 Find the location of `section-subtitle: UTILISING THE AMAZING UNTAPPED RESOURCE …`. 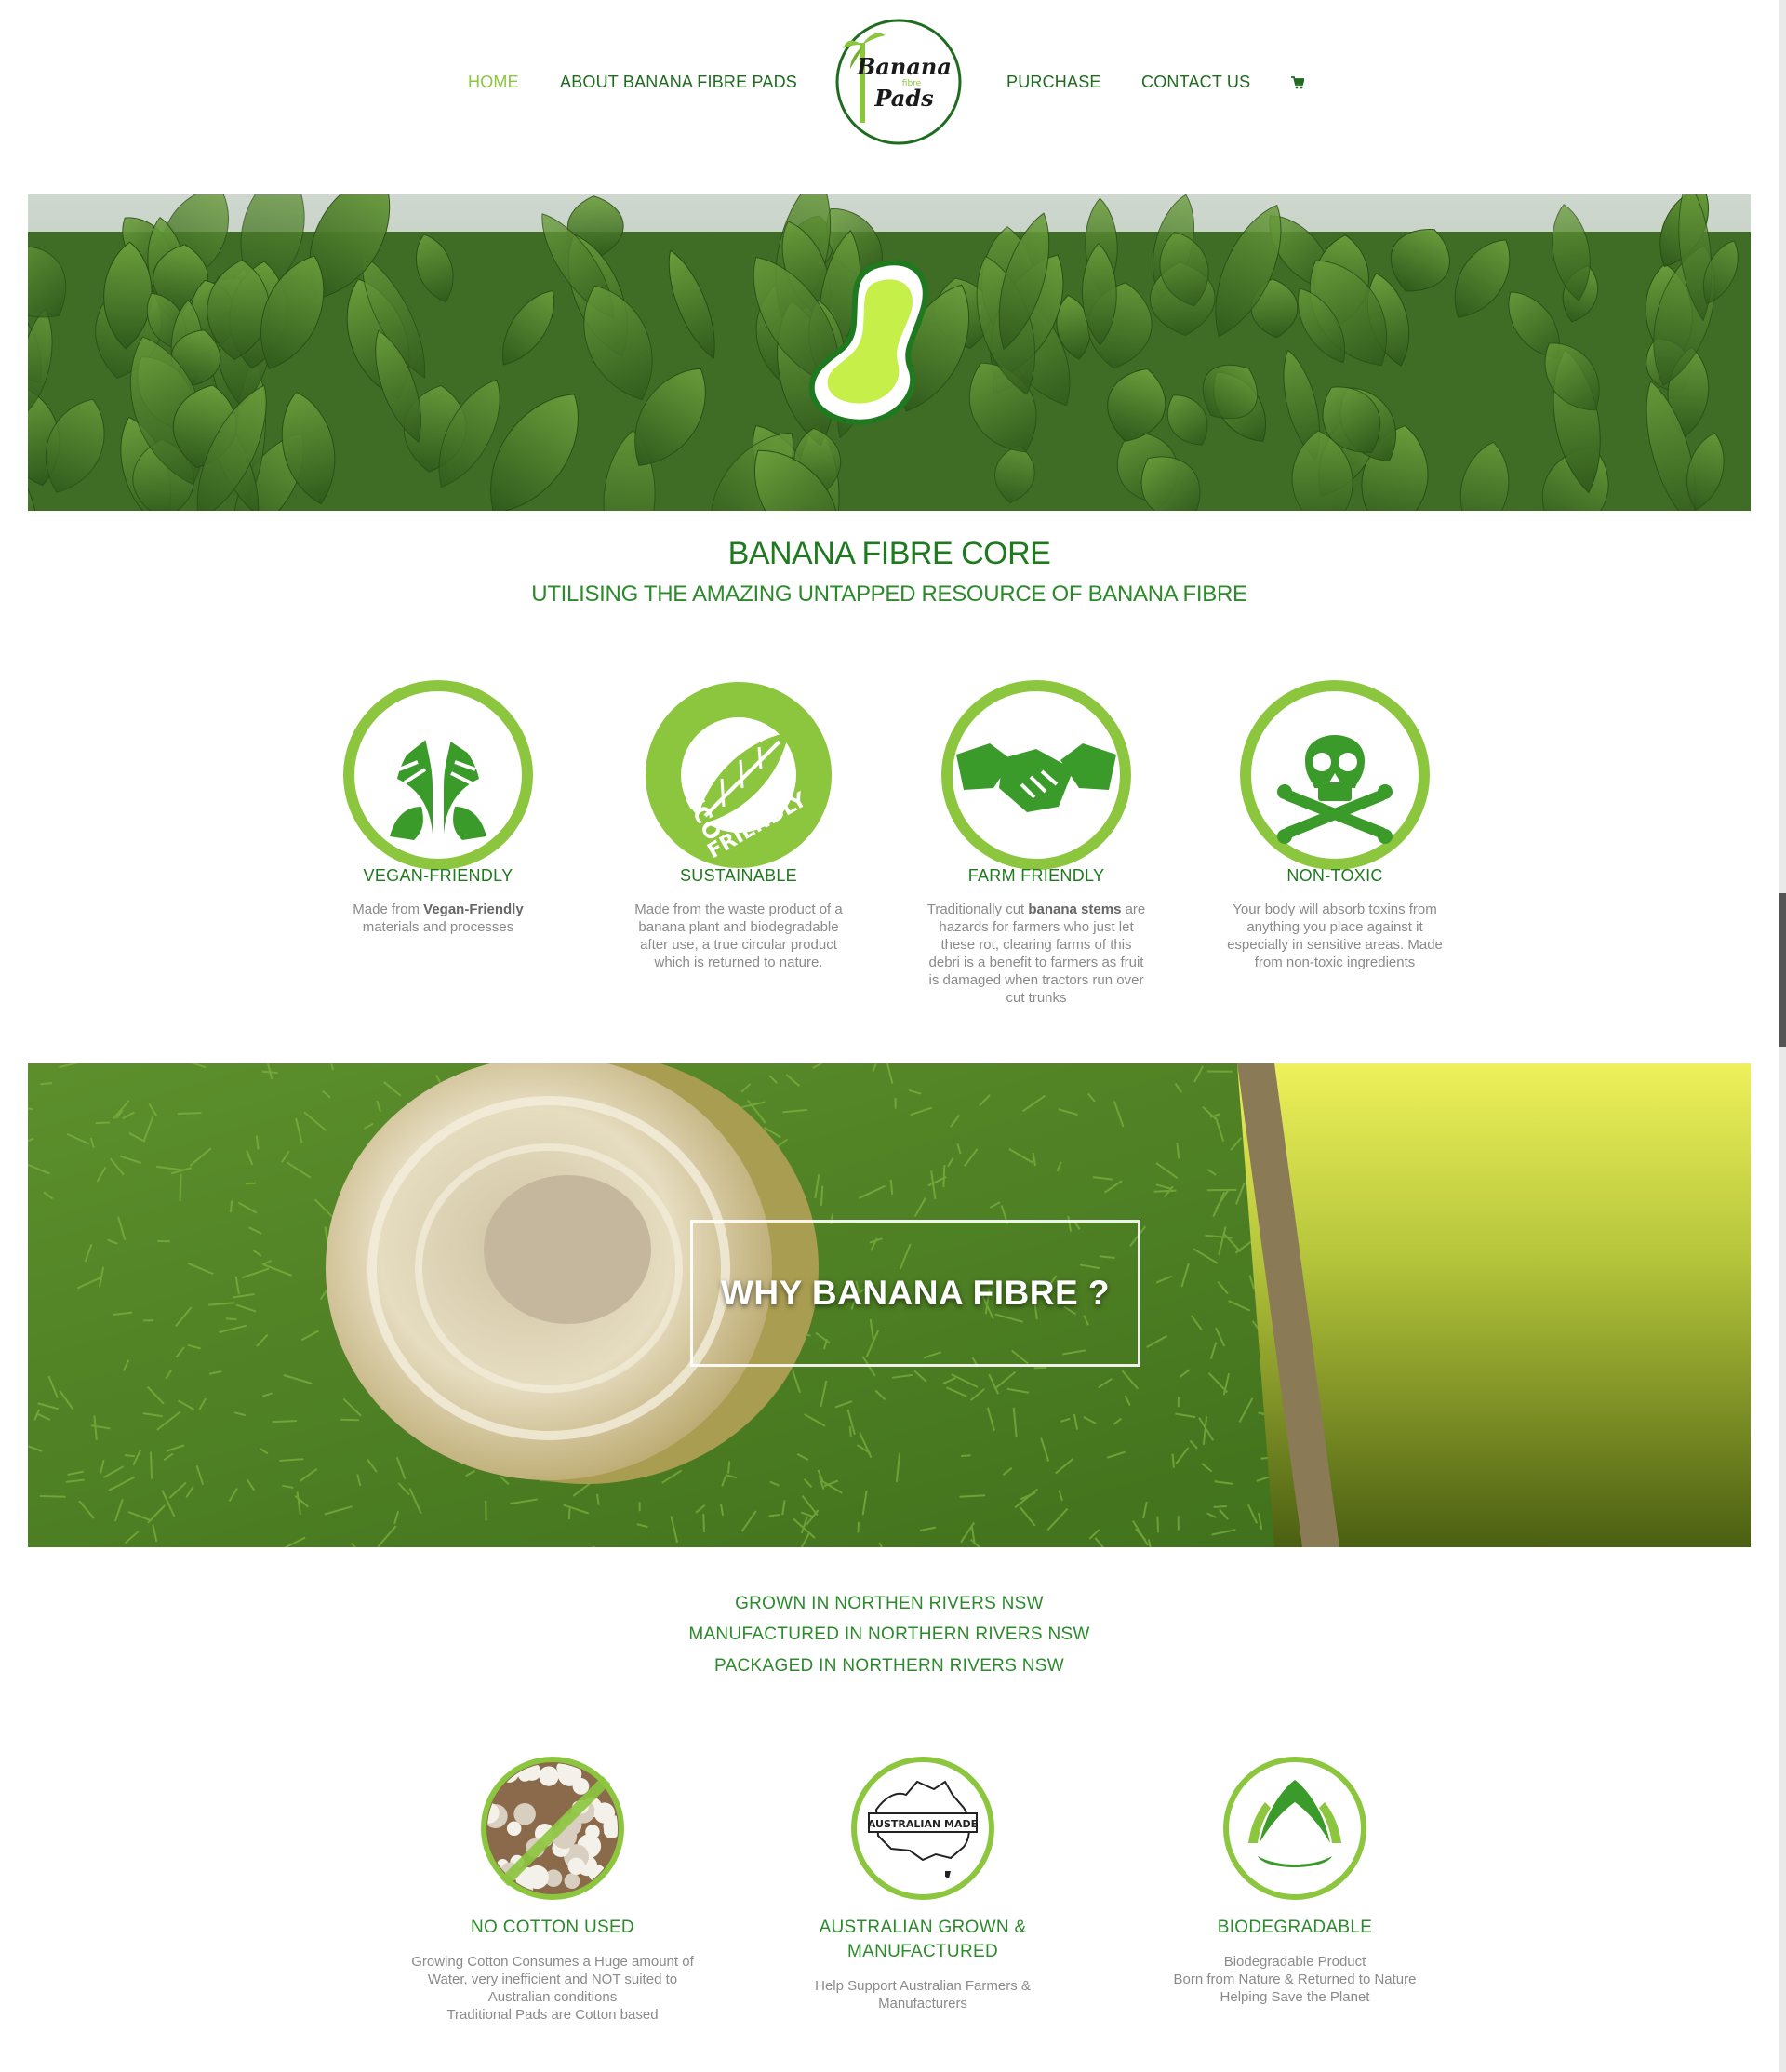

section-subtitle: UTILISING THE AMAZING UNTAPPED RESOURCE … is located at coordinates (889, 594).